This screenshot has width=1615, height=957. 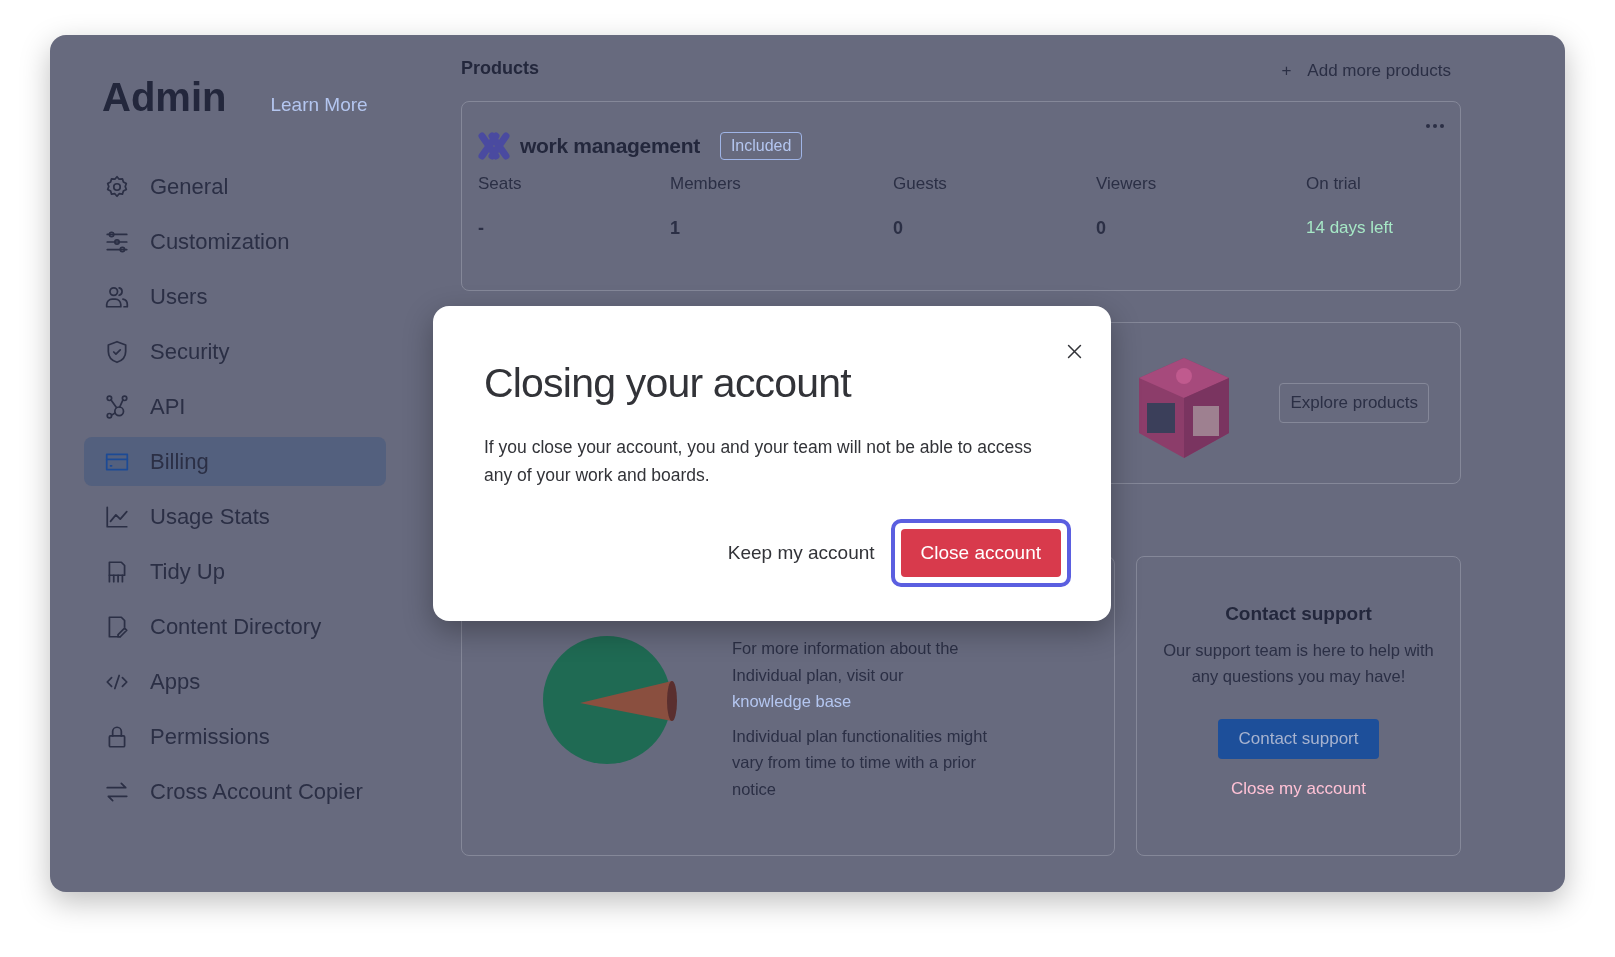 I want to click on stat-label: Members, so click(x=706, y=184).